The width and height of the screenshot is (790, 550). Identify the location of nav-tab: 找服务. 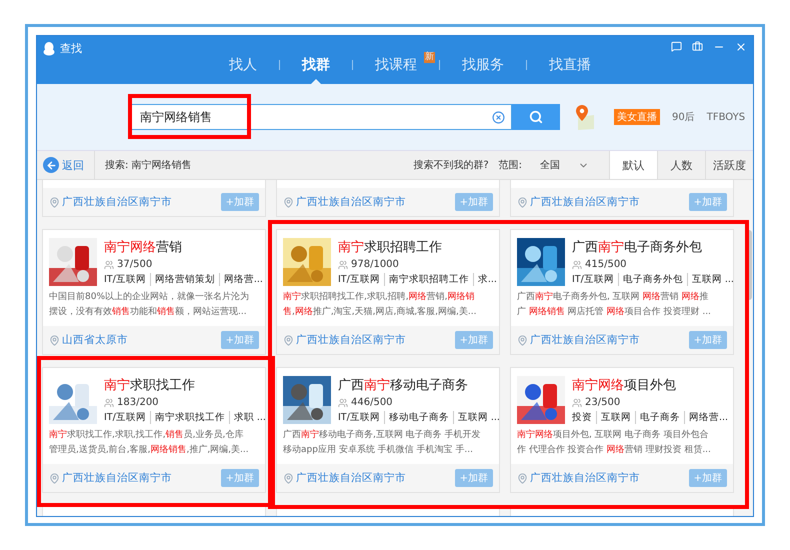
(483, 67).